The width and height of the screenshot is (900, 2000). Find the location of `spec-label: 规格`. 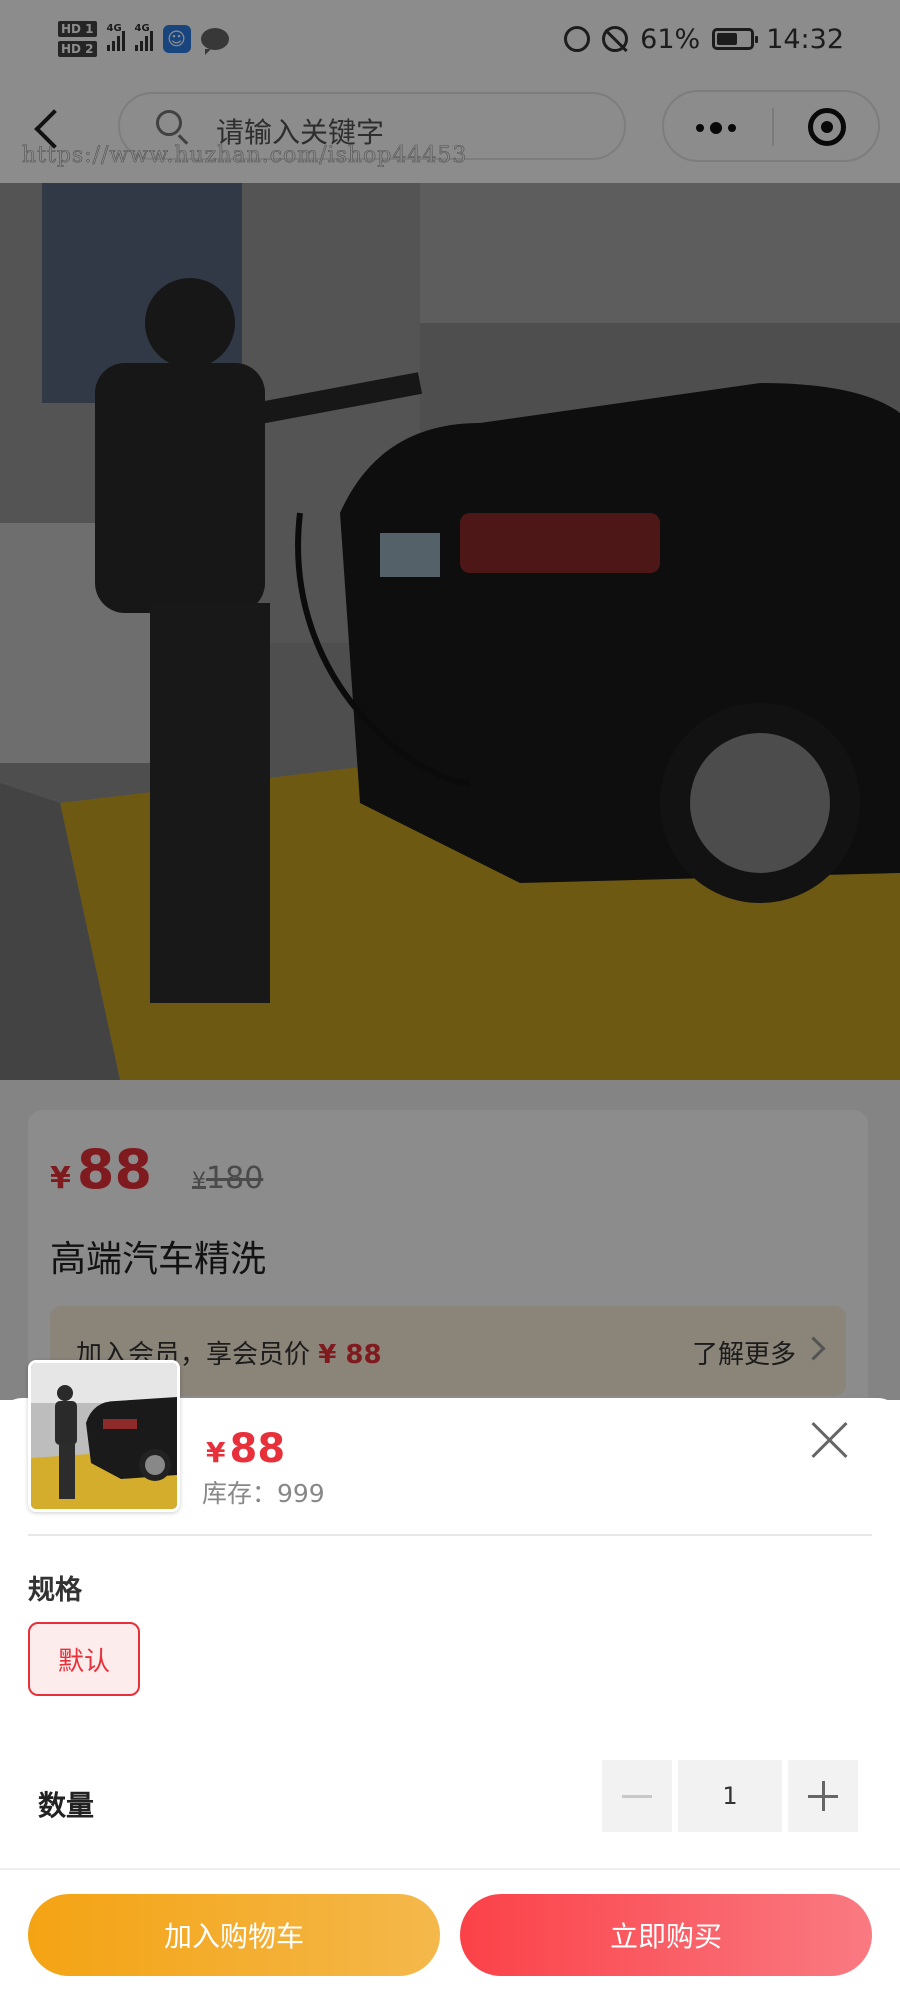

spec-label: 规格 is located at coordinates (55, 1590).